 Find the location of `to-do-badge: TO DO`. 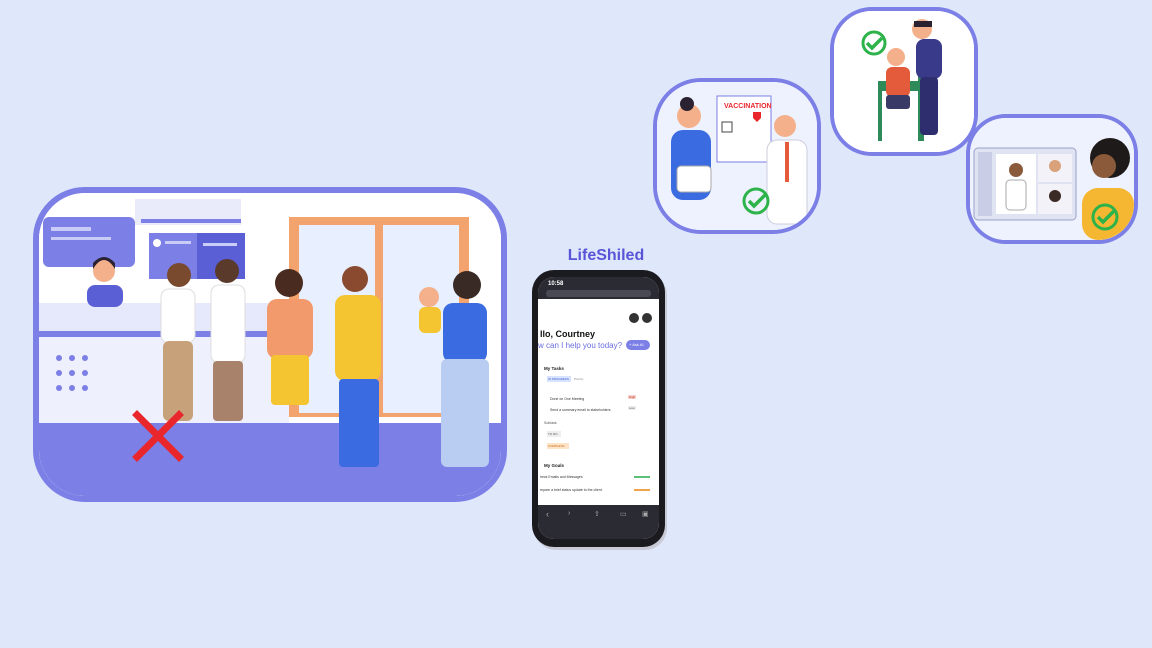

to-do-badge: TO DO is located at coordinates (554, 434).